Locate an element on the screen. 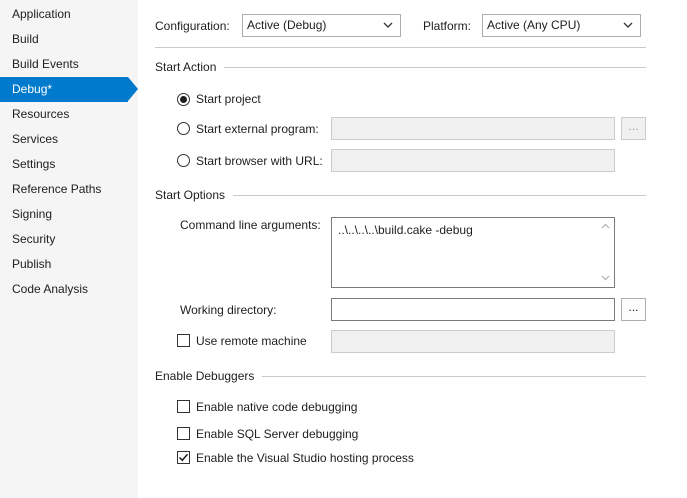  start-browser-label: Start browser with URL: is located at coordinates (259, 161).